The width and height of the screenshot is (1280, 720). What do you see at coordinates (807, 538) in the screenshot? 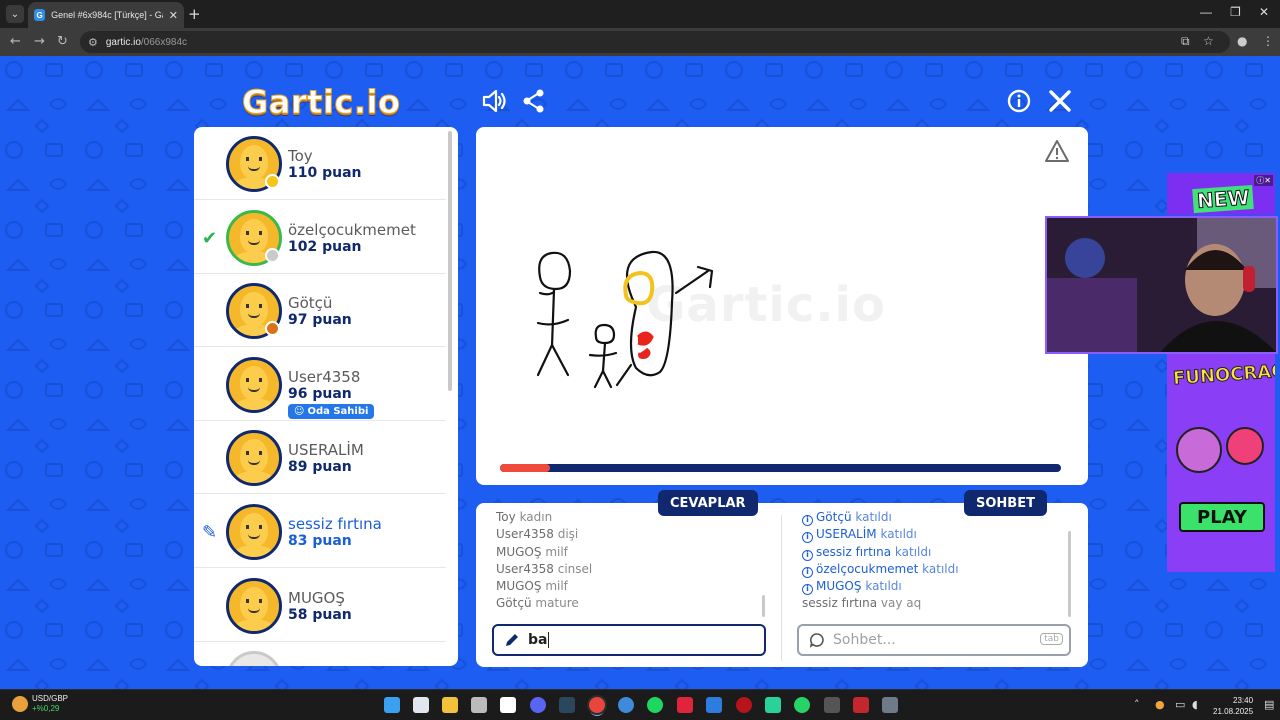
I see `info-icon: i` at bounding box center [807, 538].